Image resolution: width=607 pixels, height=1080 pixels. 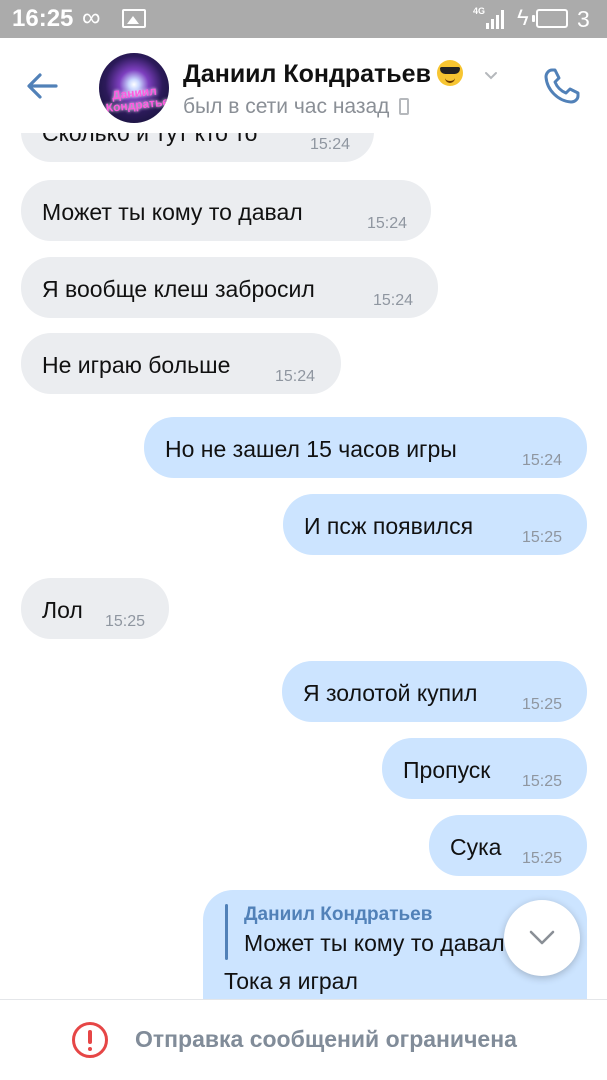 I want to click on quoted-text: Может ты кому то давал, so click(x=374, y=943).